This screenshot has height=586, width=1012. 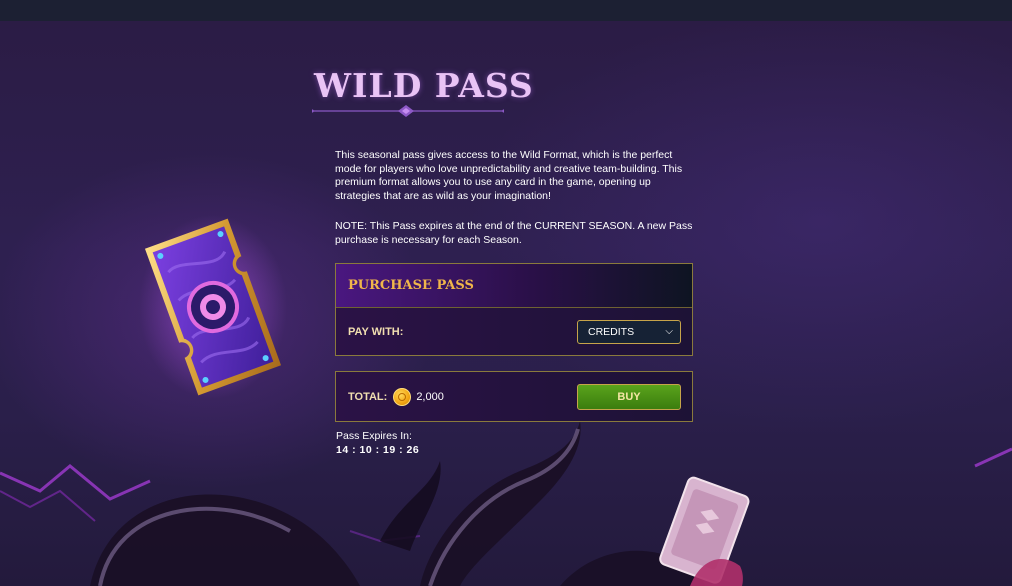 I want to click on top-bar, so click(x=506, y=10).